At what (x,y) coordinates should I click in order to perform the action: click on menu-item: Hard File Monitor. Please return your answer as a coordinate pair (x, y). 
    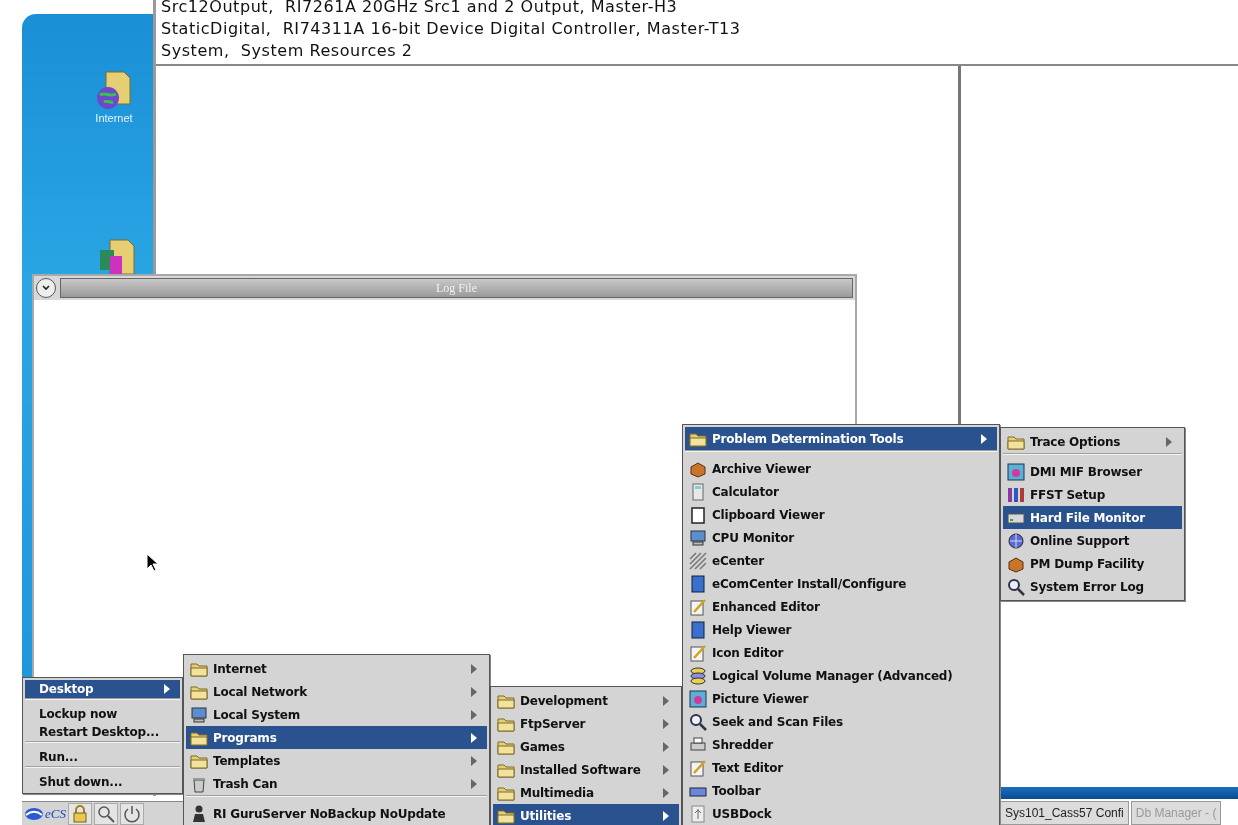
    Looking at the image, I should click on (1092, 517).